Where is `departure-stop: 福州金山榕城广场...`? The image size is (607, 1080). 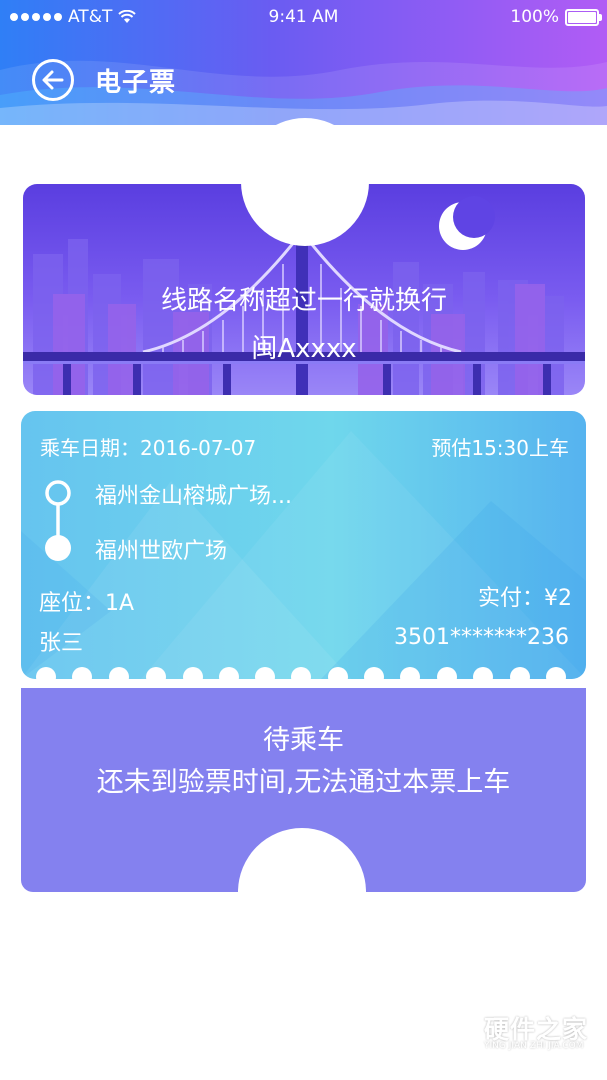
departure-stop: 福州金山榕城广场... is located at coordinates (193, 496).